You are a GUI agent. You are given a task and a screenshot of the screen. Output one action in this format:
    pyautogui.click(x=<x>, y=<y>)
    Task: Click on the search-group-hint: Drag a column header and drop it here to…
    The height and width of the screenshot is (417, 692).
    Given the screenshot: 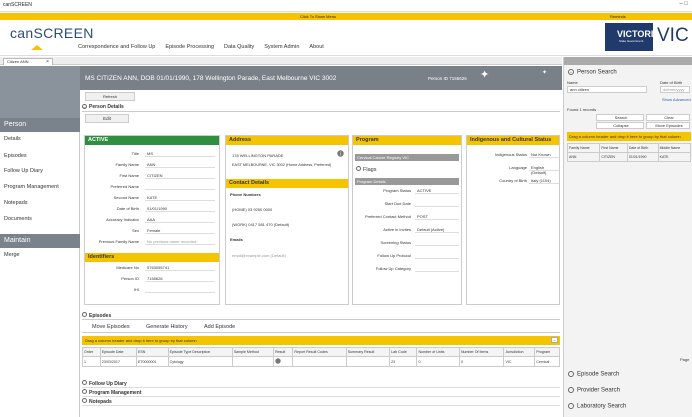 What is the action you would take?
    pyautogui.click(x=629, y=136)
    